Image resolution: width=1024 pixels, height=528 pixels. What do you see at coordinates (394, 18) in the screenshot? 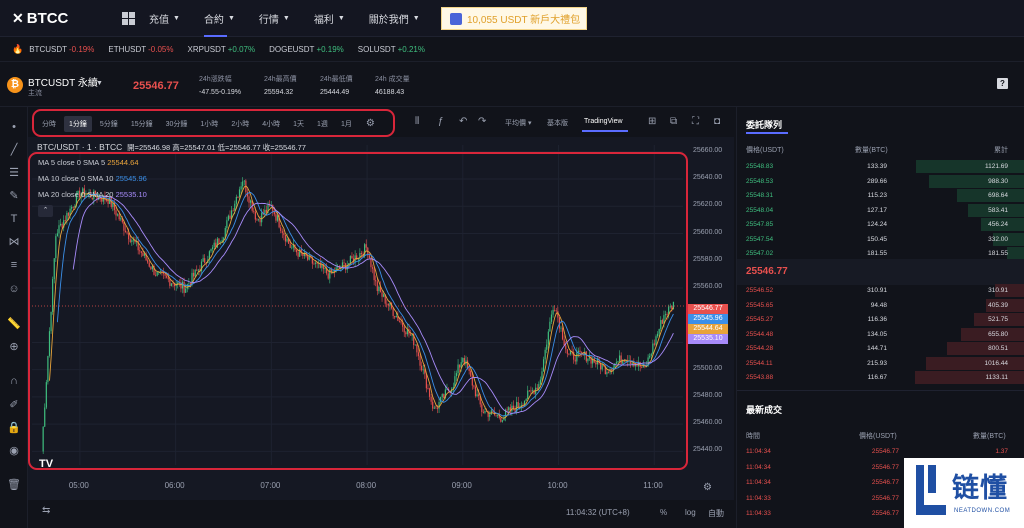
I see `nav-about: 關於我們 ▼` at bounding box center [394, 18].